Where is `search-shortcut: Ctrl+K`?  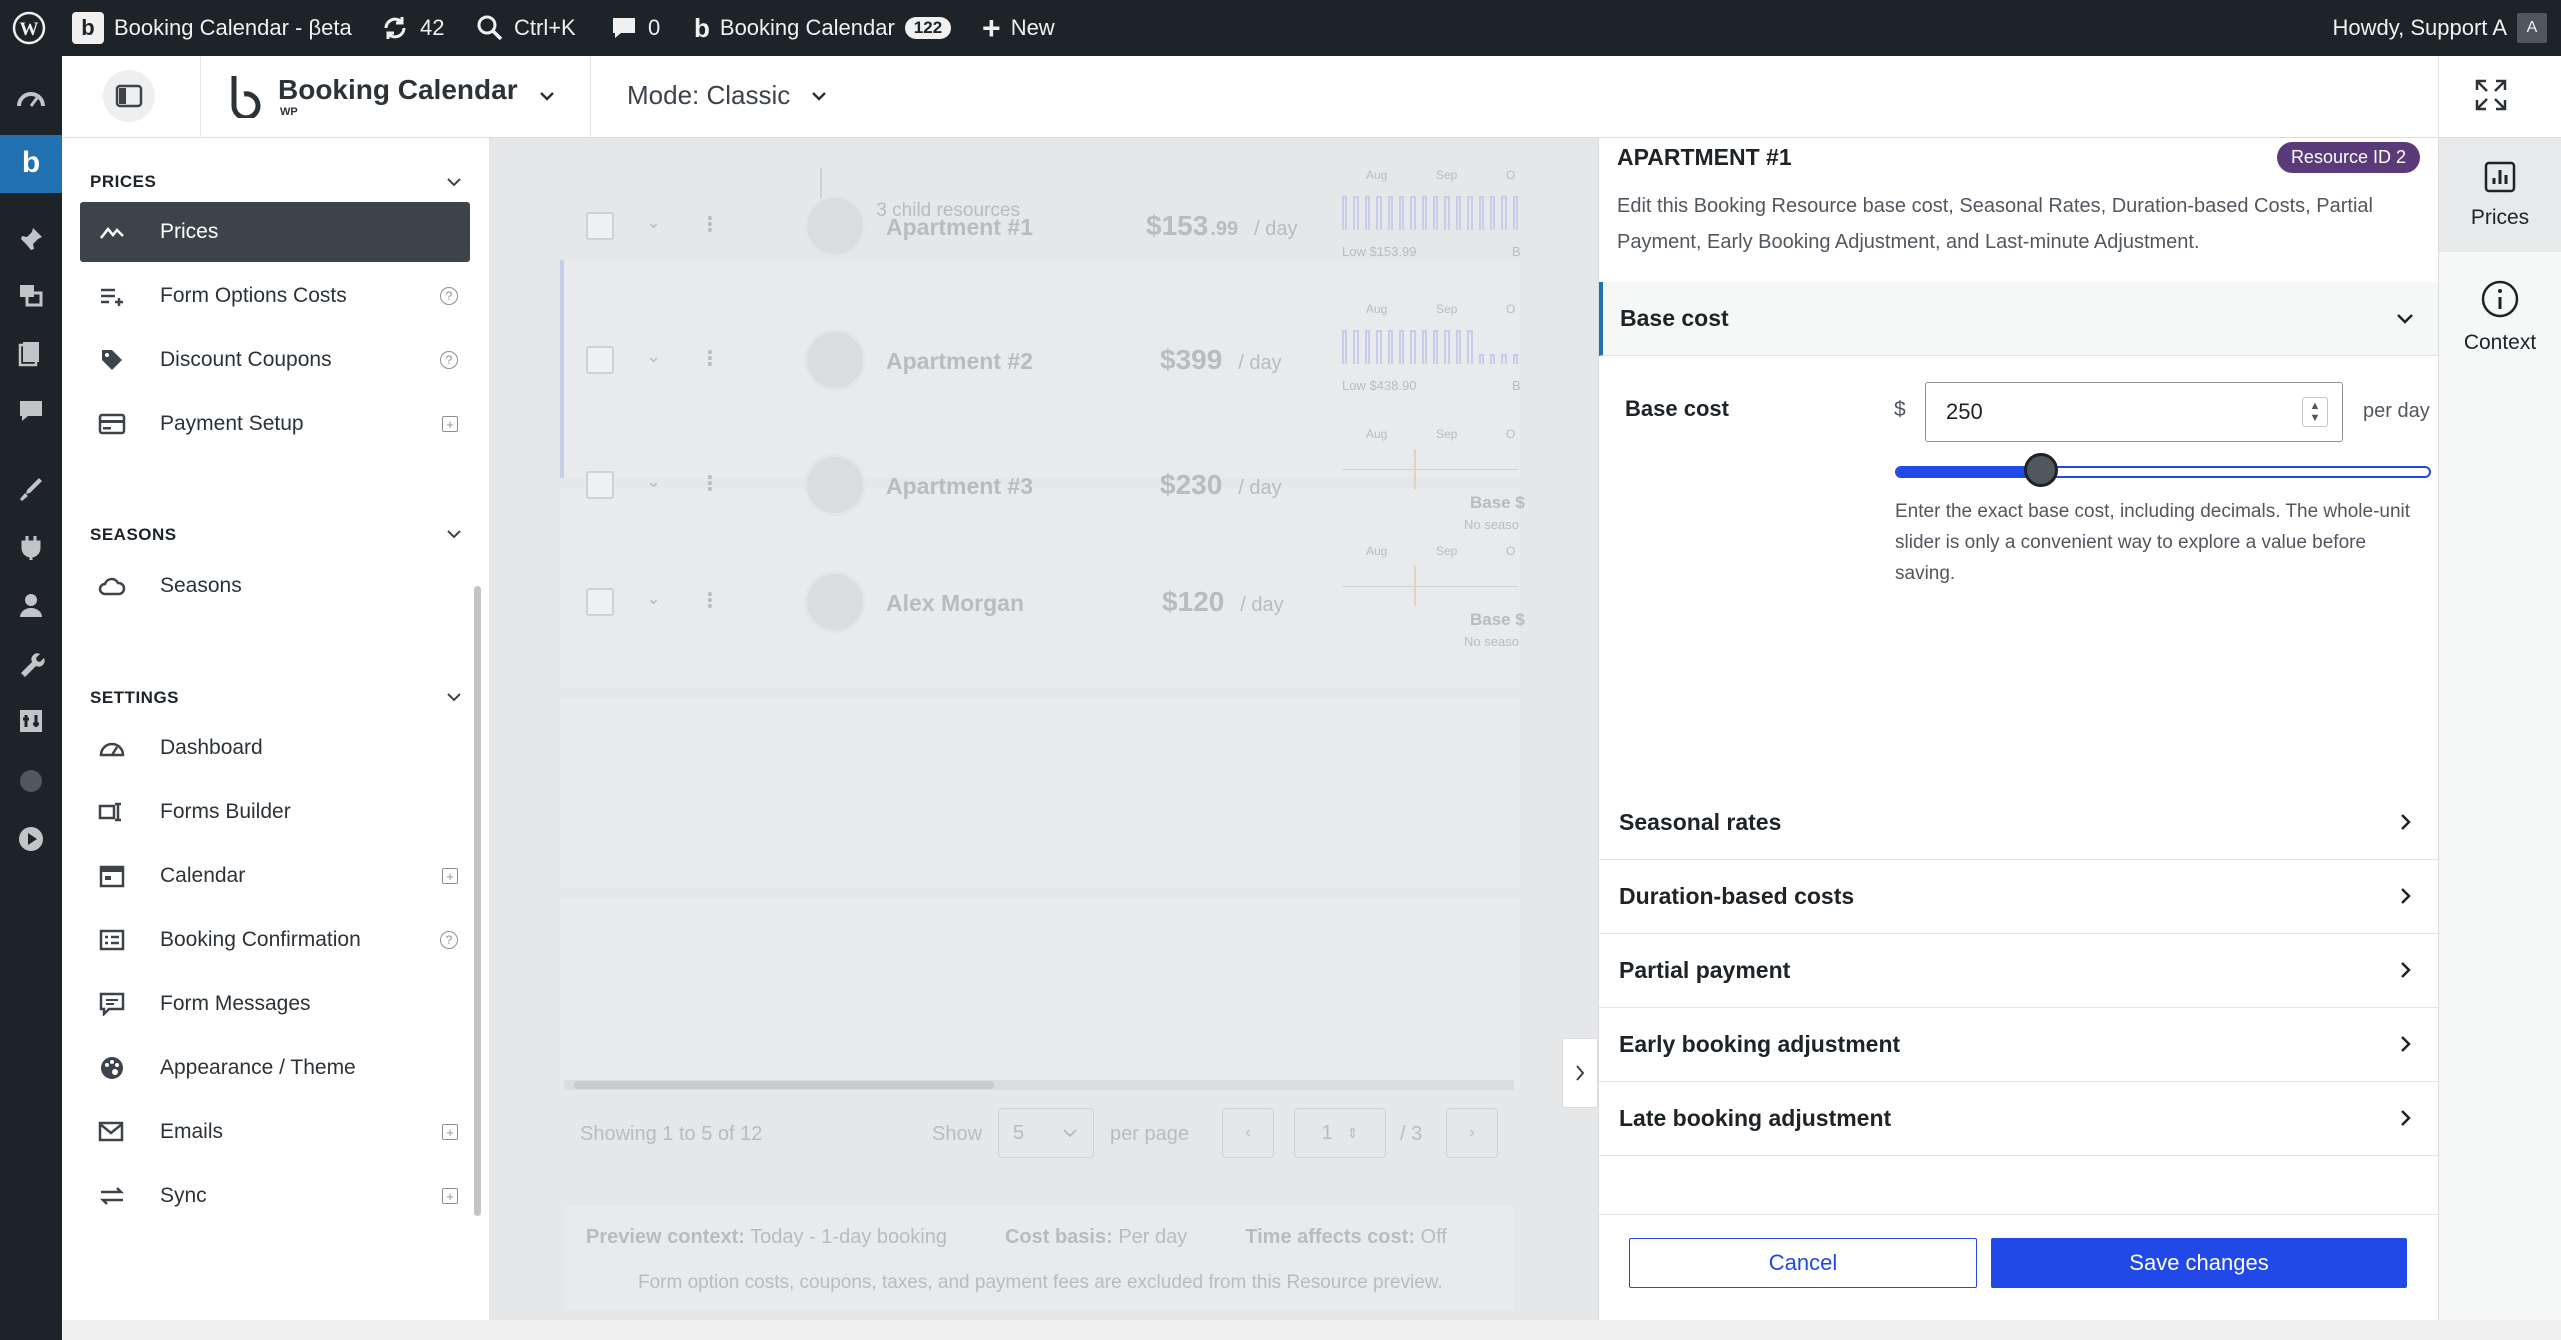 search-shortcut: Ctrl+K is located at coordinates (526, 28).